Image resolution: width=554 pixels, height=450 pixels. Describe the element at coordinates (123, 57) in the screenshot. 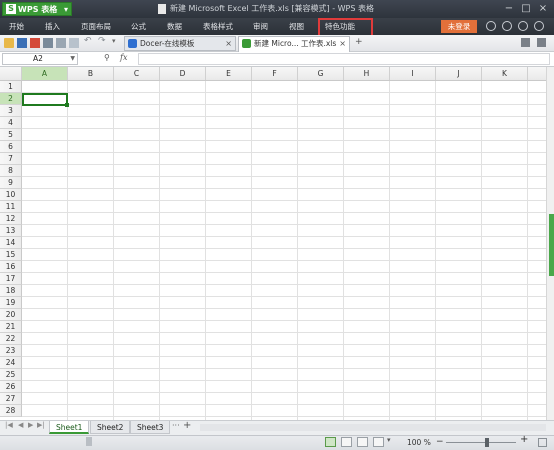

I see `insert-function-button: fx` at that location.